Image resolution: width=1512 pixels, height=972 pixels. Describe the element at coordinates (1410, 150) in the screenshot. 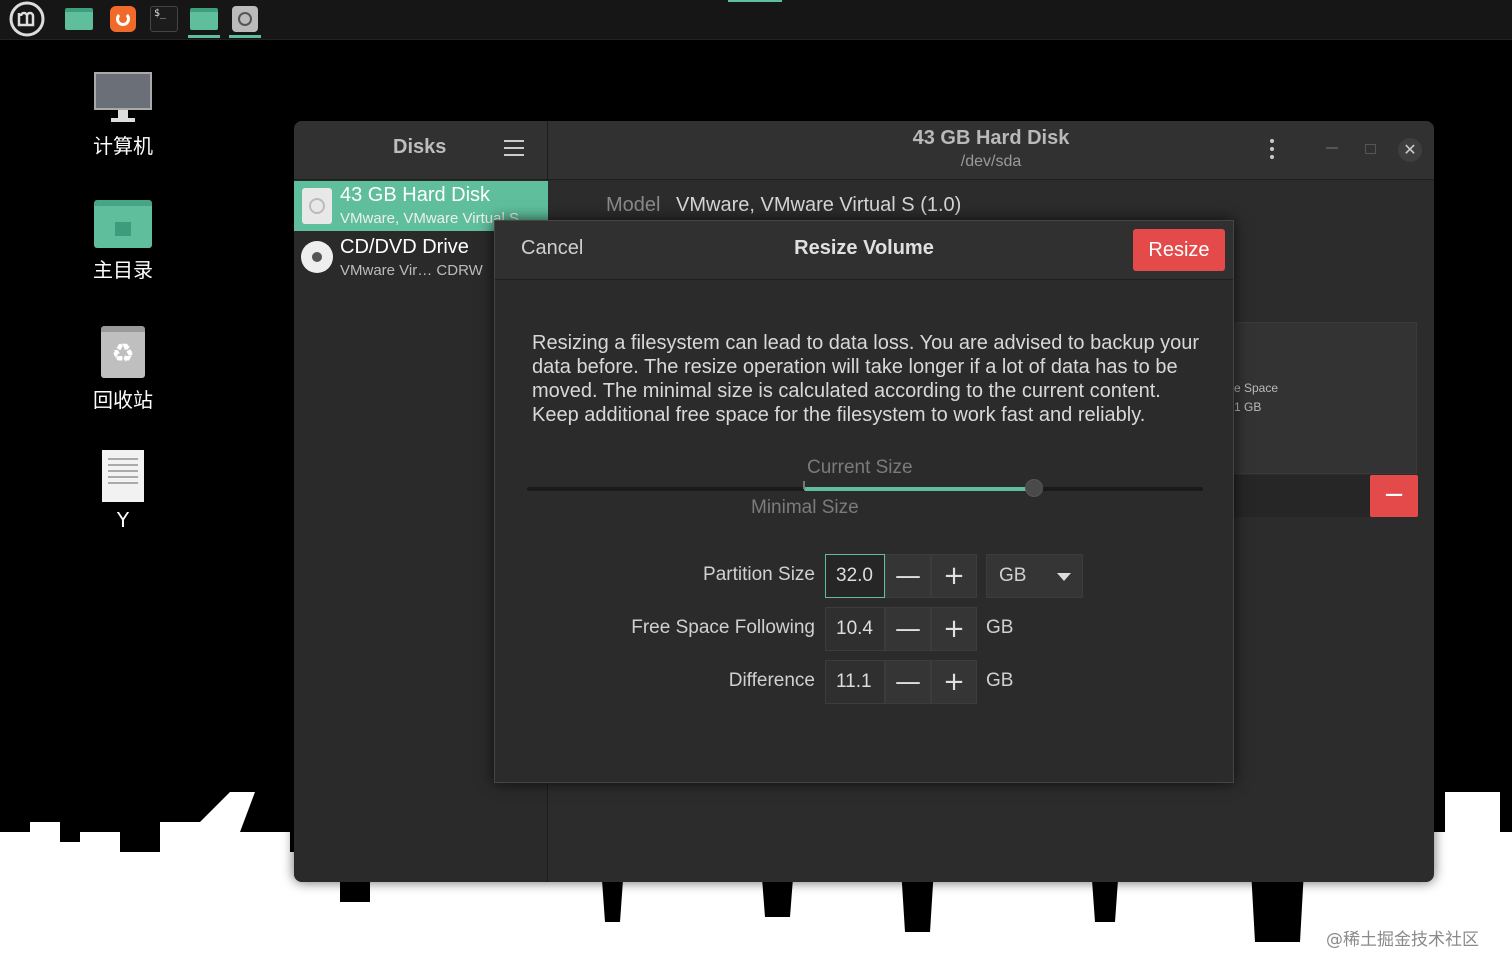

I see `close-icon: ✕` at that location.